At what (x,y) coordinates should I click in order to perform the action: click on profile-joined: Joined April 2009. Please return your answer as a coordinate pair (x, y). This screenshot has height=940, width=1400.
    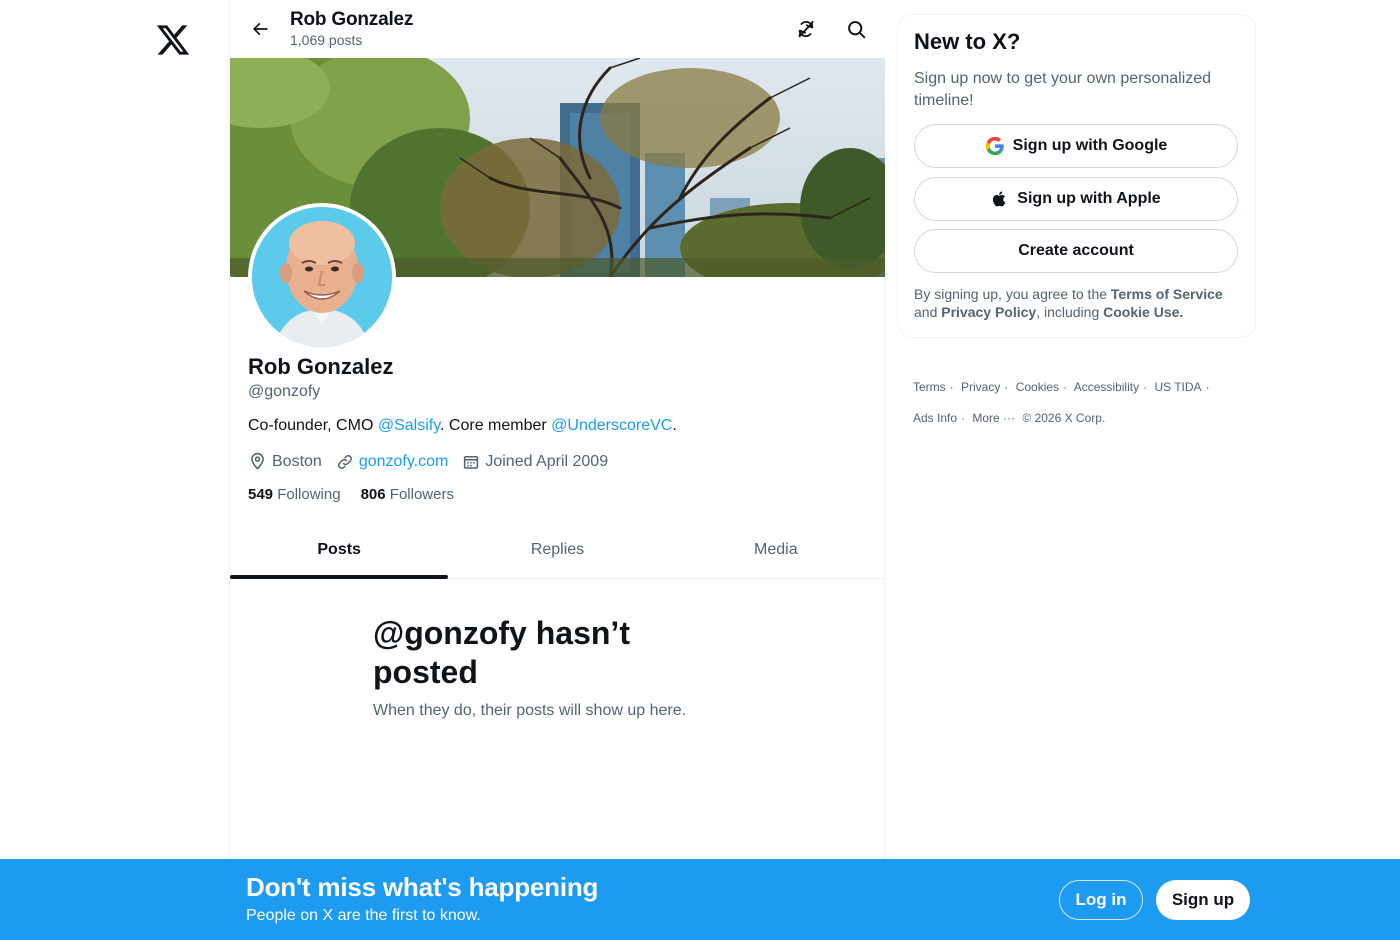
    Looking at the image, I should click on (535, 462).